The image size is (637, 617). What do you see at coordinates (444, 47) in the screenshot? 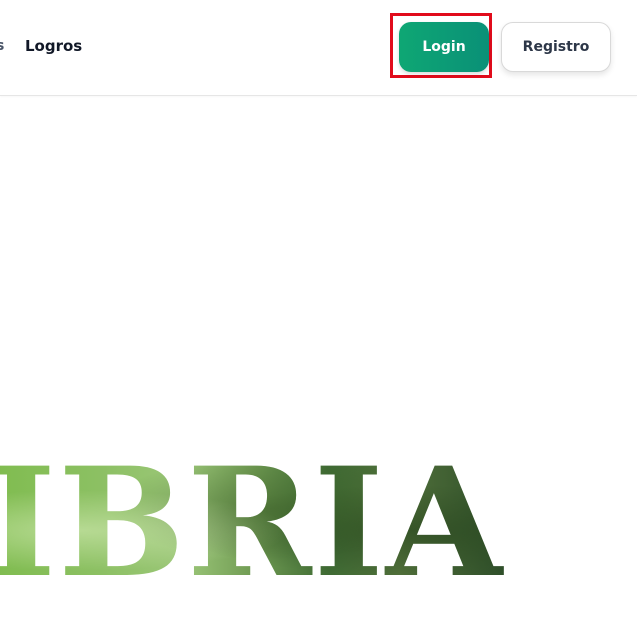
I see `login-button: Login` at bounding box center [444, 47].